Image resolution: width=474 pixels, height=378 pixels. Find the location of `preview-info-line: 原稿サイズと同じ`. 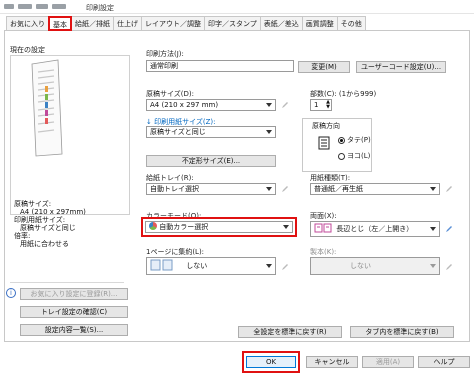

preview-info-line: 原稿サイズと同じ is located at coordinates (48, 228).